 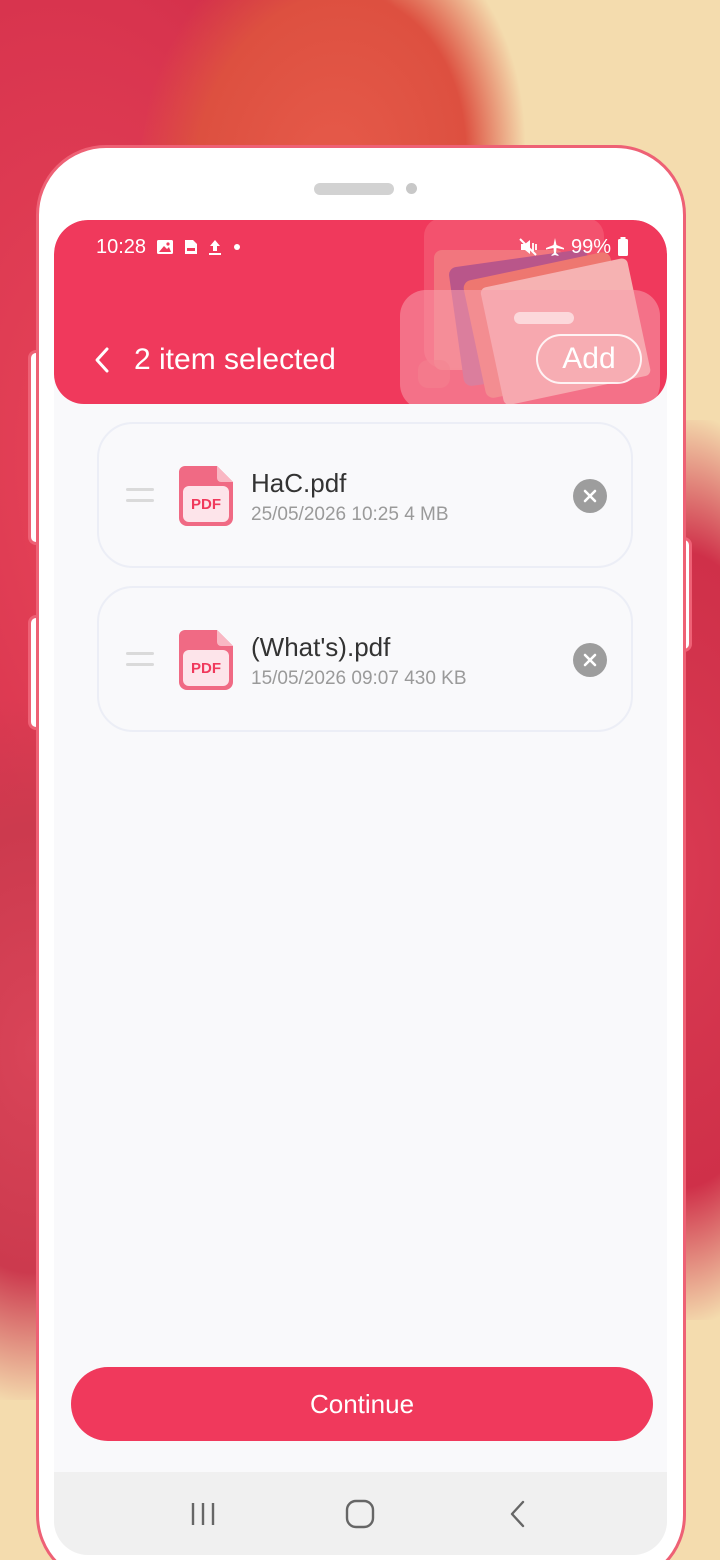 What do you see at coordinates (359, 678) in the screenshot?
I see `file-meta: 15/05/2026 09:07 430 KB` at bounding box center [359, 678].